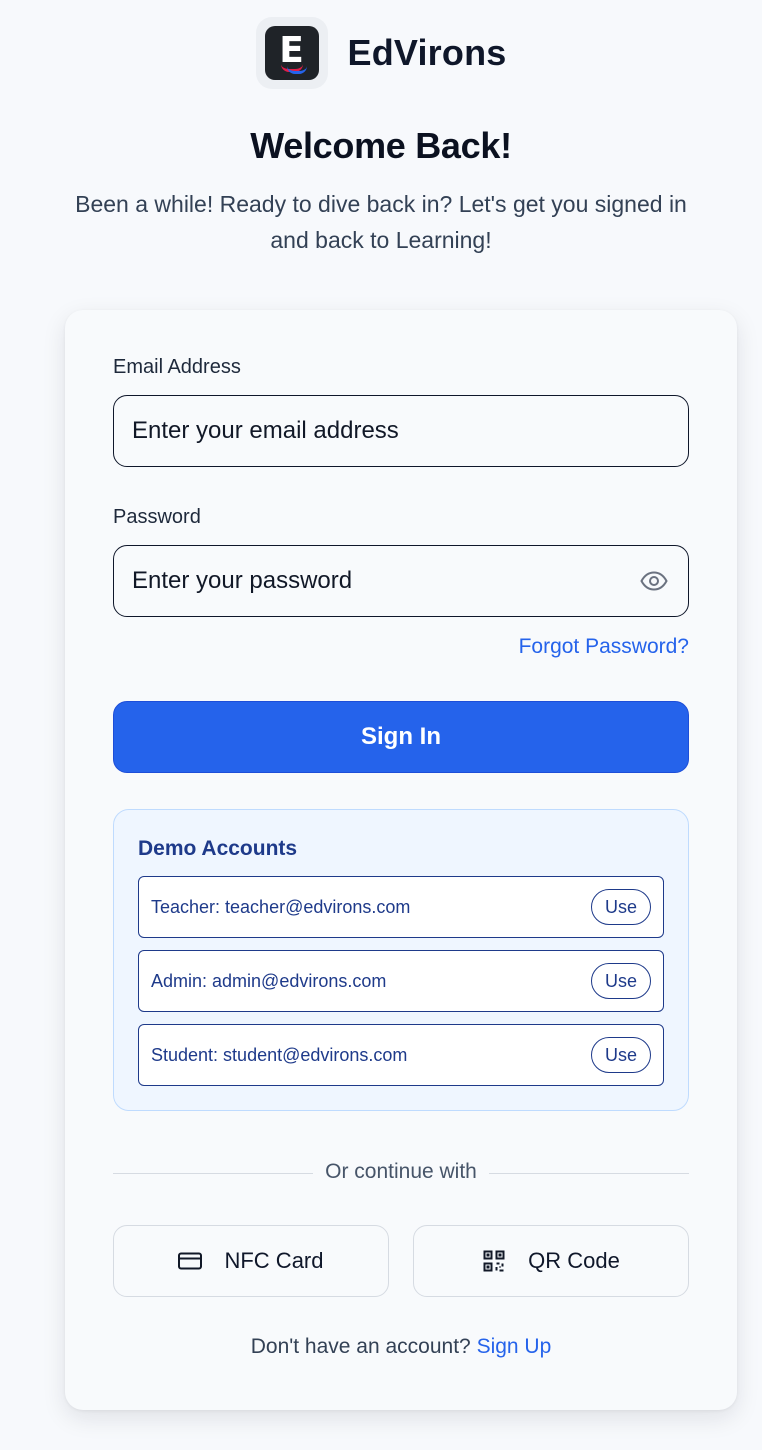 The image size is (762, 1450). I want to click on brand-header: E EdVirons, so click(381, 53).